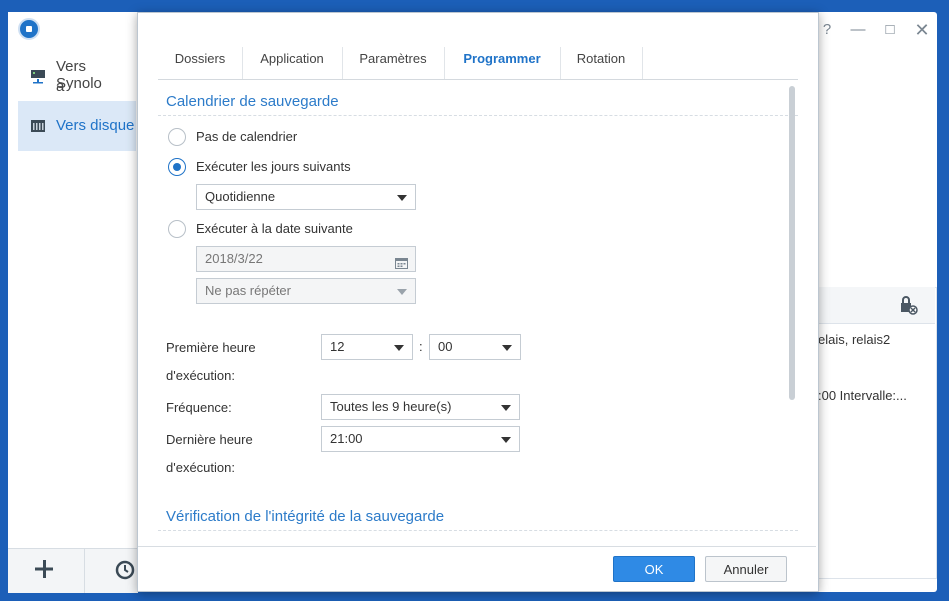 This screenshot has height=601, width=949. Describe the element at coordinates (209, 439) in the screenshot. I see `last-run-label: Dernière heure` at that location.